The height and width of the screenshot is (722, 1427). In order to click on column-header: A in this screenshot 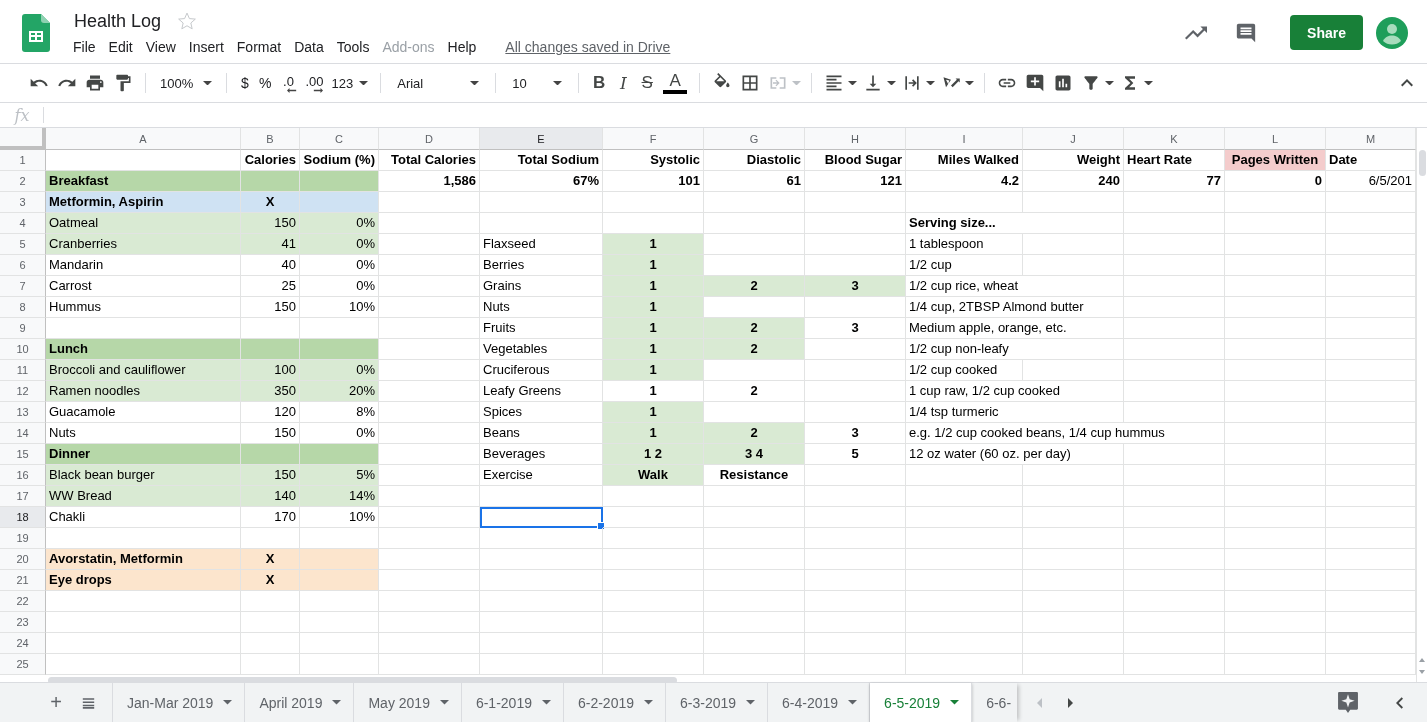, I will do `click(143, 139)`.